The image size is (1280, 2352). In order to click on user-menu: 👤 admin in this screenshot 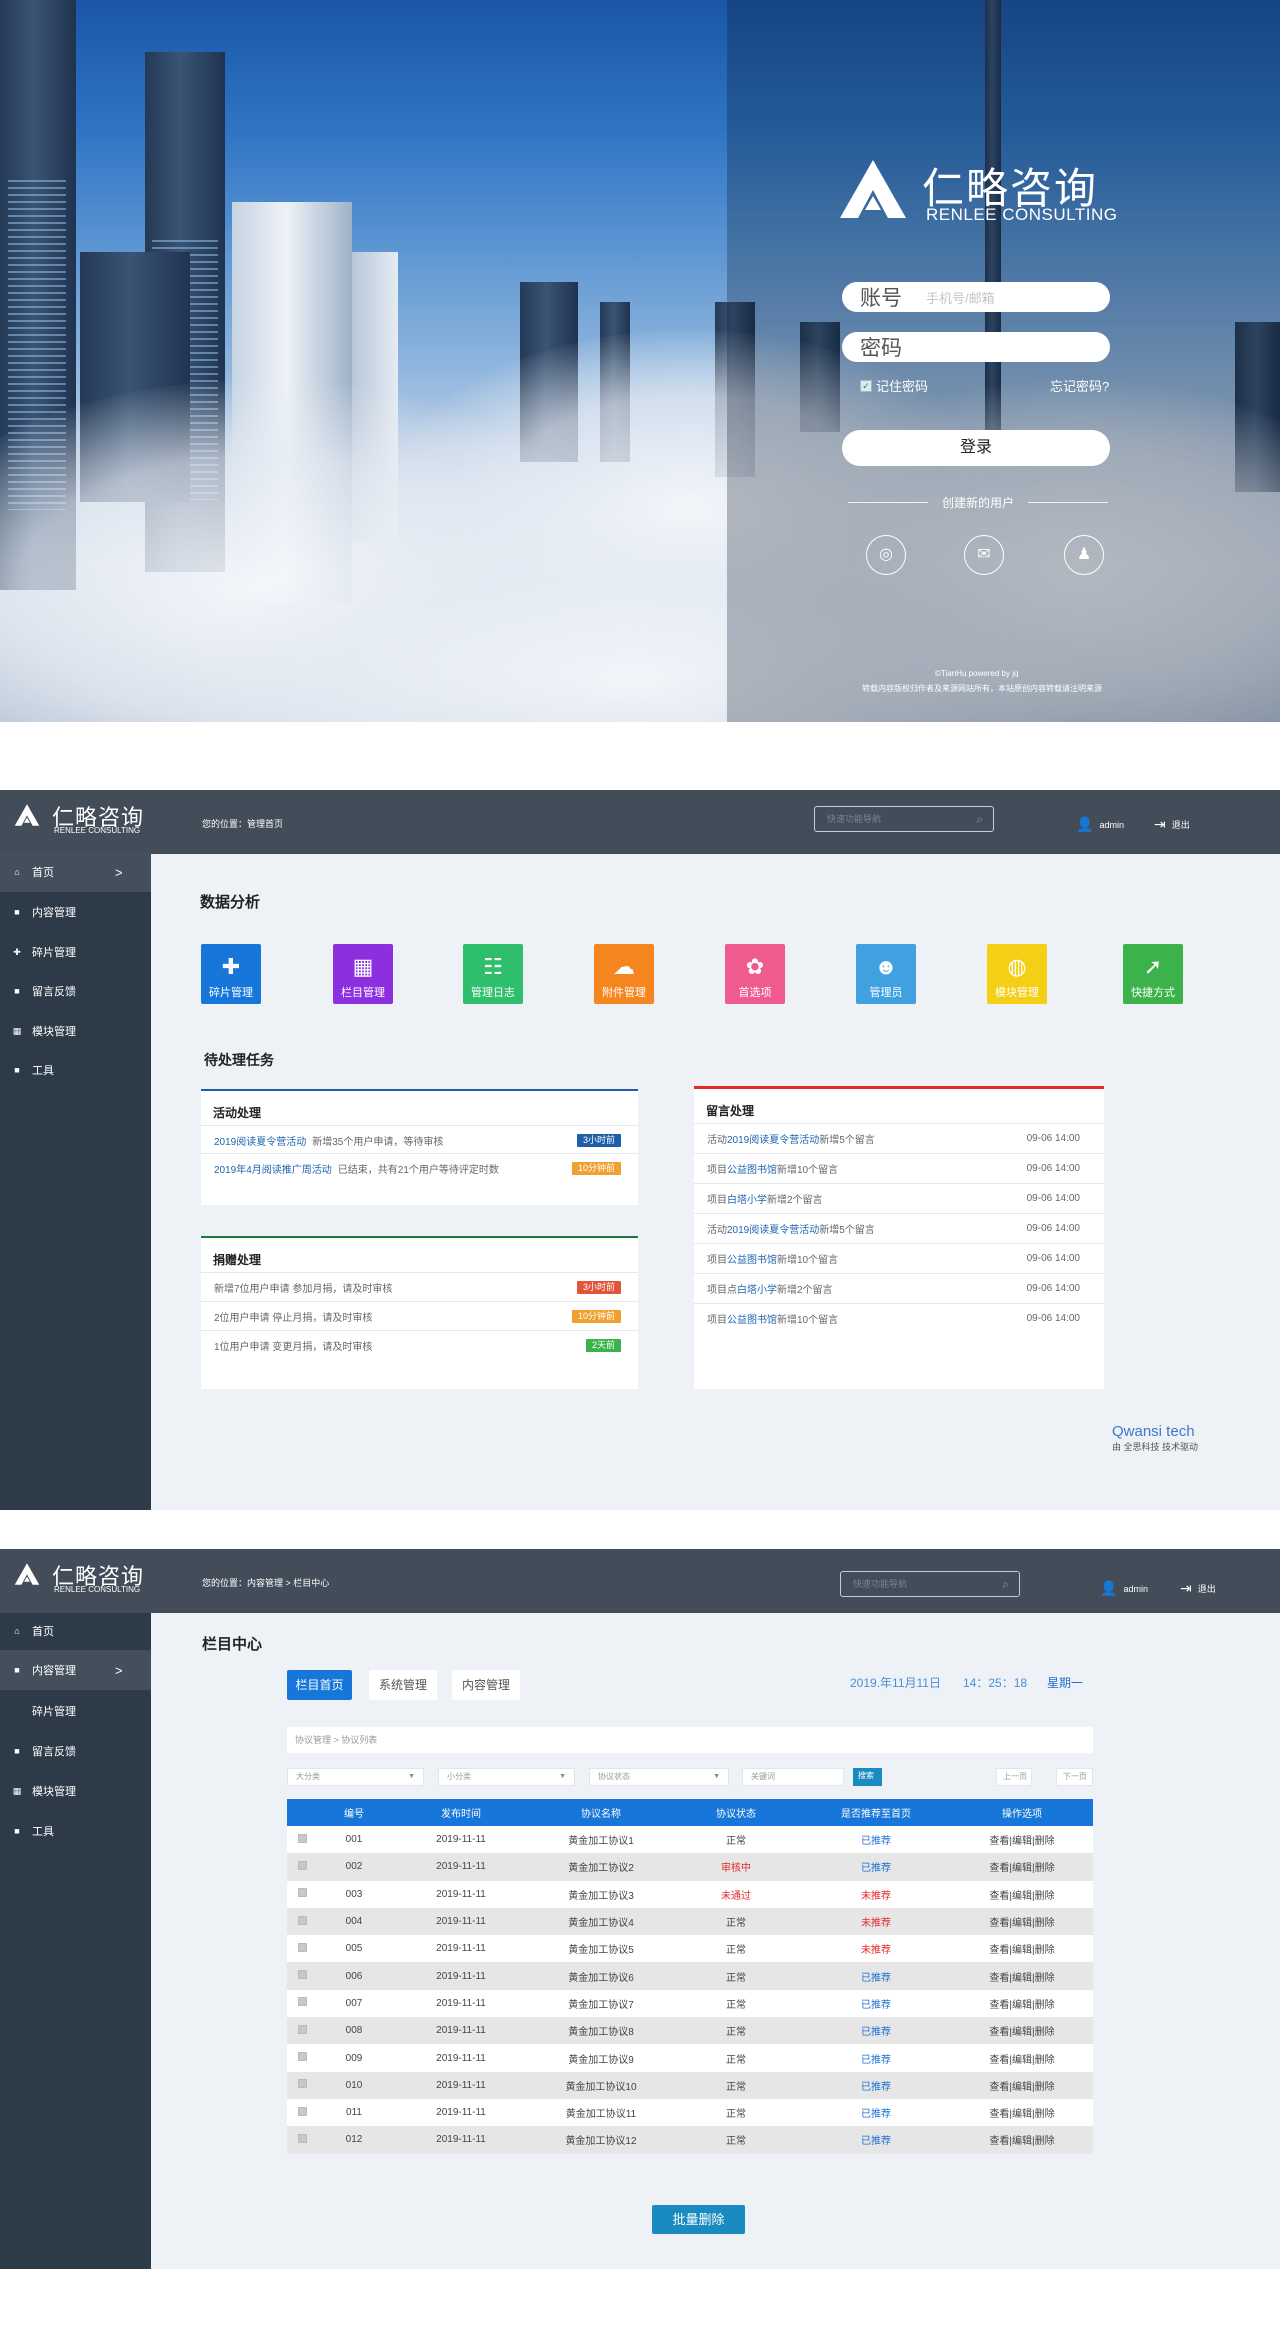, I will do `click(1124, 1588)`.